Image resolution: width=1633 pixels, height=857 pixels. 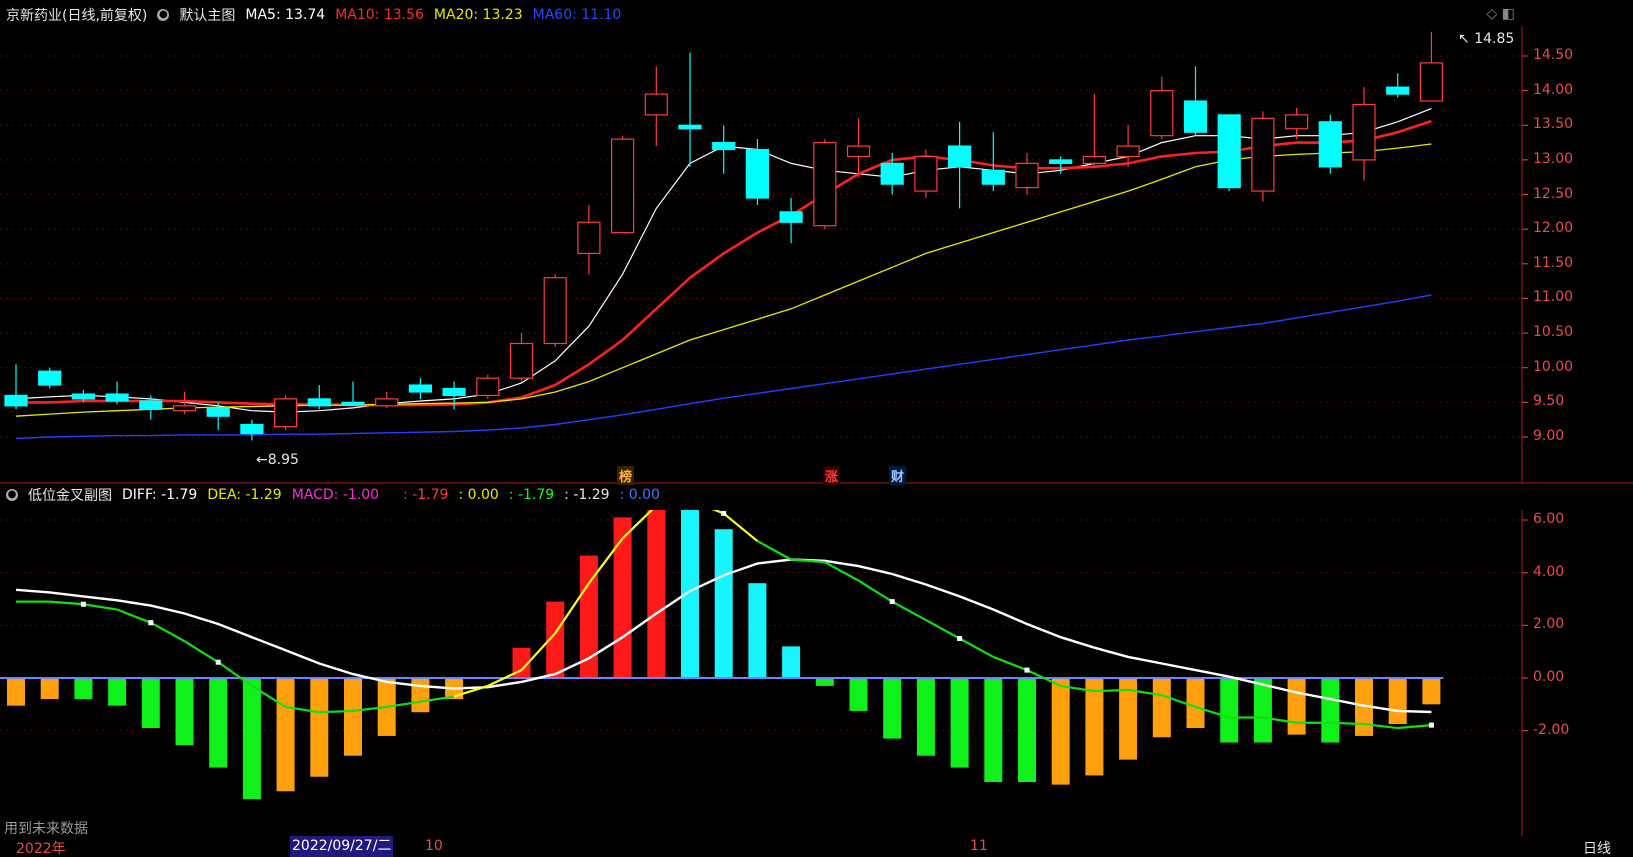 I want to click on period-label: 日线, so click(x=1597, y=847).